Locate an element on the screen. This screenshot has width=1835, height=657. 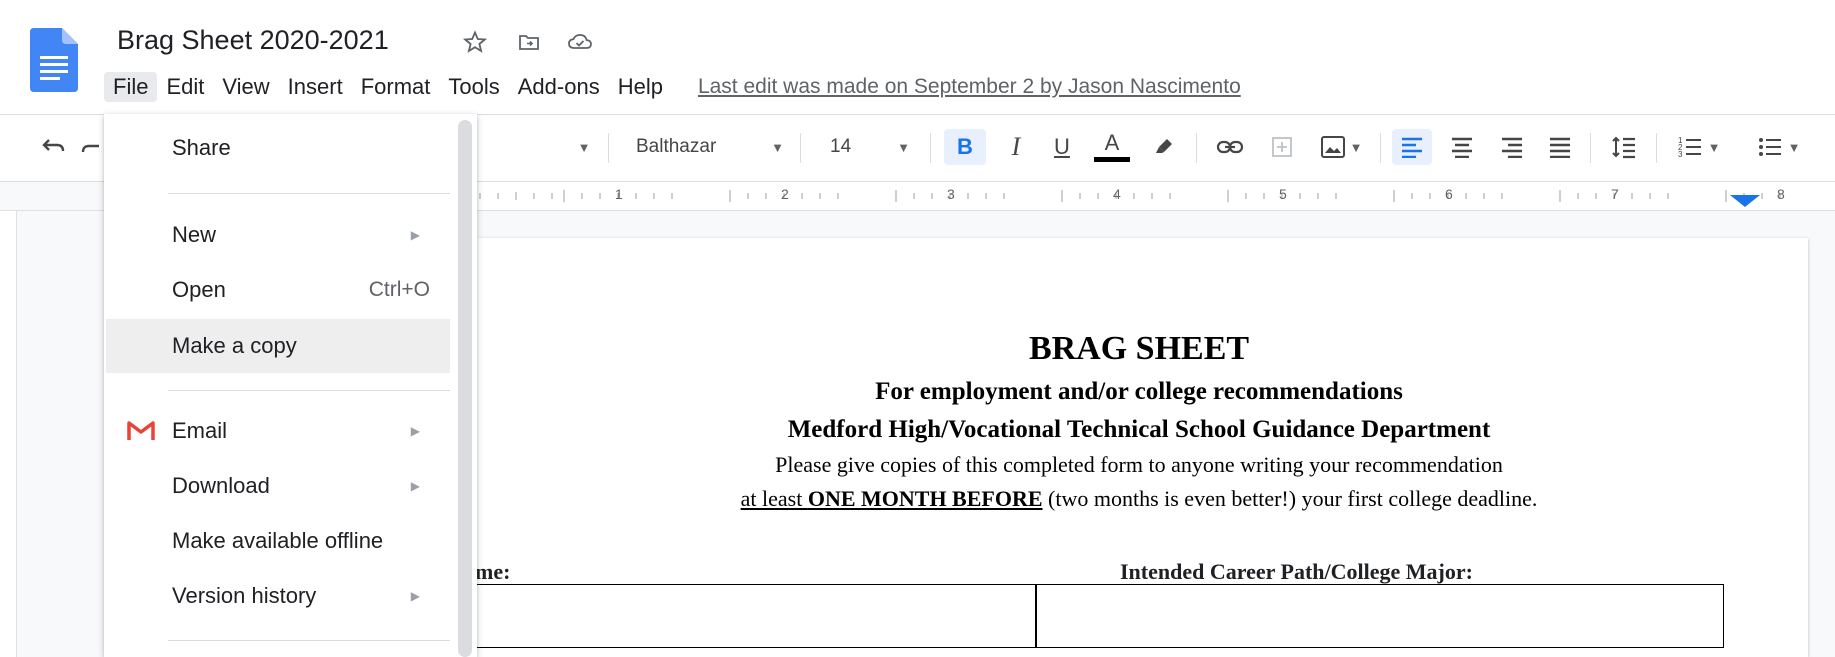
menu-item-label: Share is located at coordinates (201, 147).